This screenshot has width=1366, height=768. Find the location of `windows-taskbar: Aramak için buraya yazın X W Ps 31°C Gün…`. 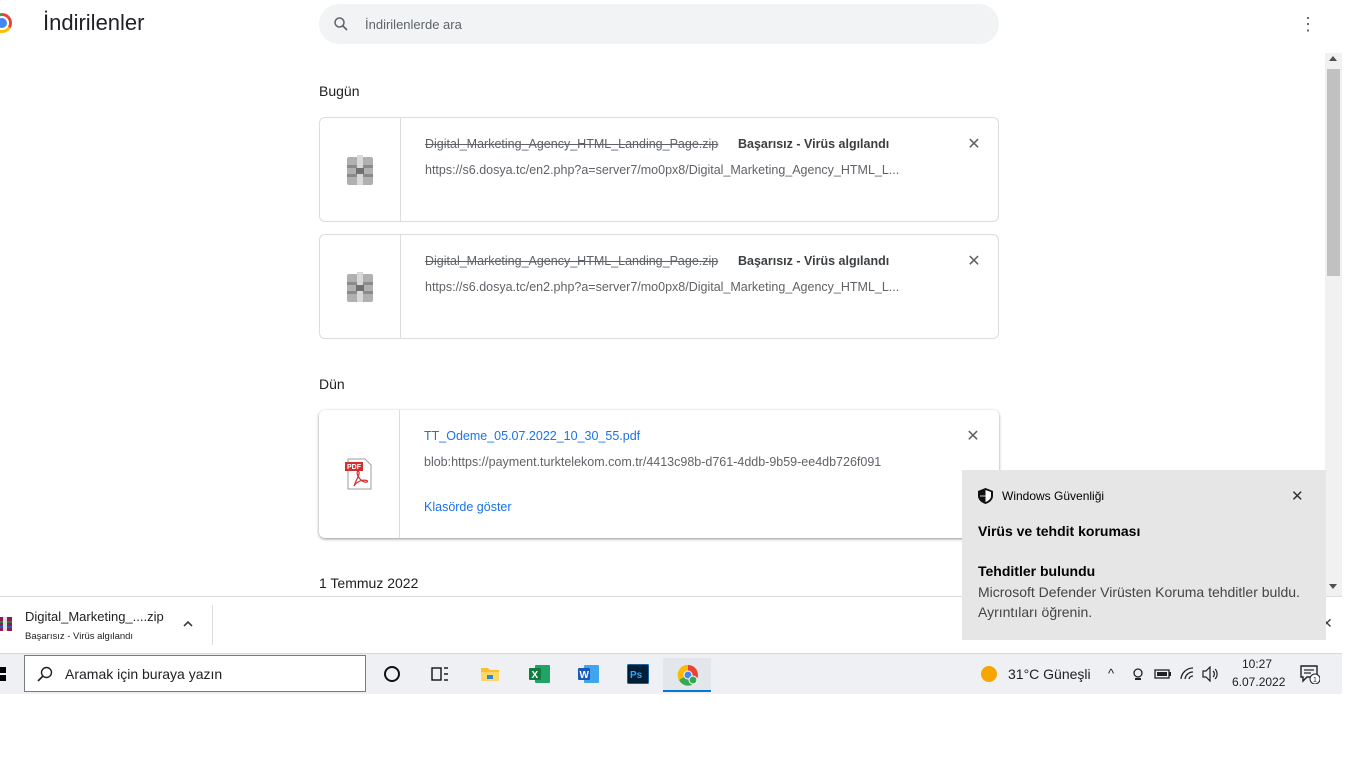

windows-taskbar: Aramak için buraya yazın X W Ps 31°C Gün… is located at coordinates (671, 673).